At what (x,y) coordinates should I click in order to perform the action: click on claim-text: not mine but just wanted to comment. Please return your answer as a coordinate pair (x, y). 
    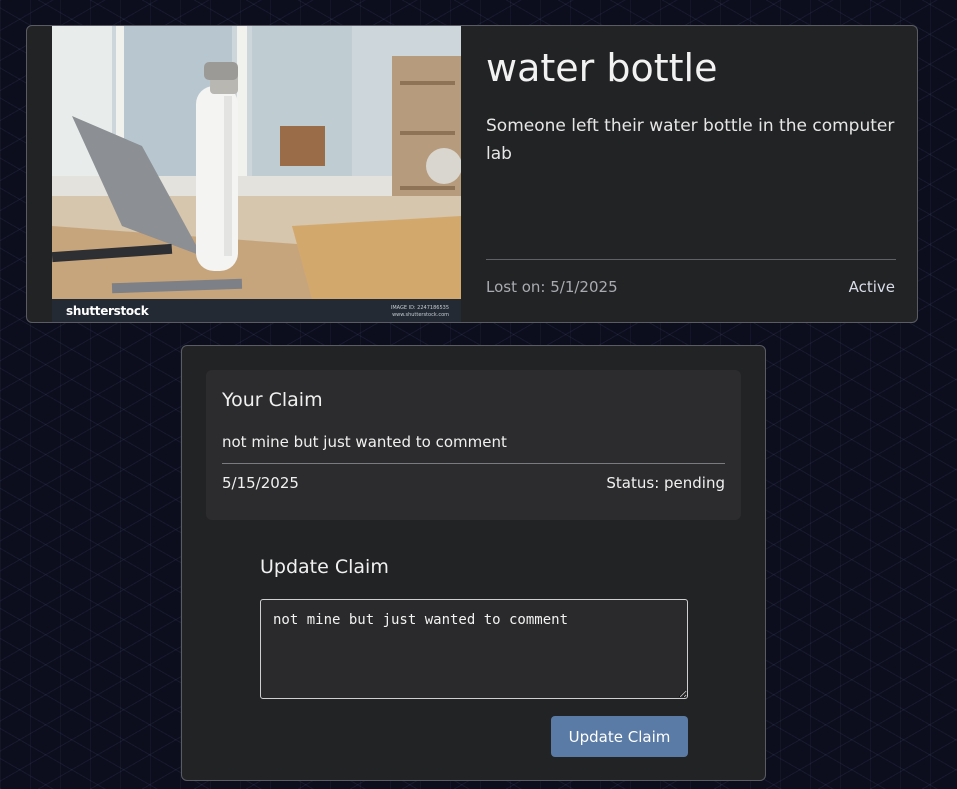
    Looking at the image, I should click on (364, 442).